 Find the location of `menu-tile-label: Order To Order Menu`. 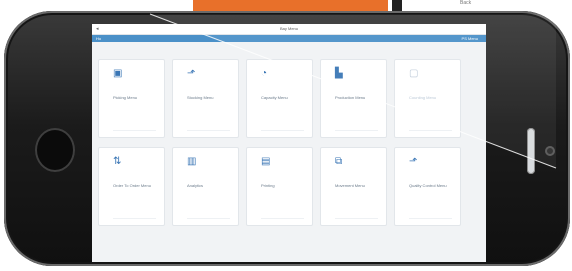

menu-tile-label: Order To Order Menu is located at coordinates (132, 185).